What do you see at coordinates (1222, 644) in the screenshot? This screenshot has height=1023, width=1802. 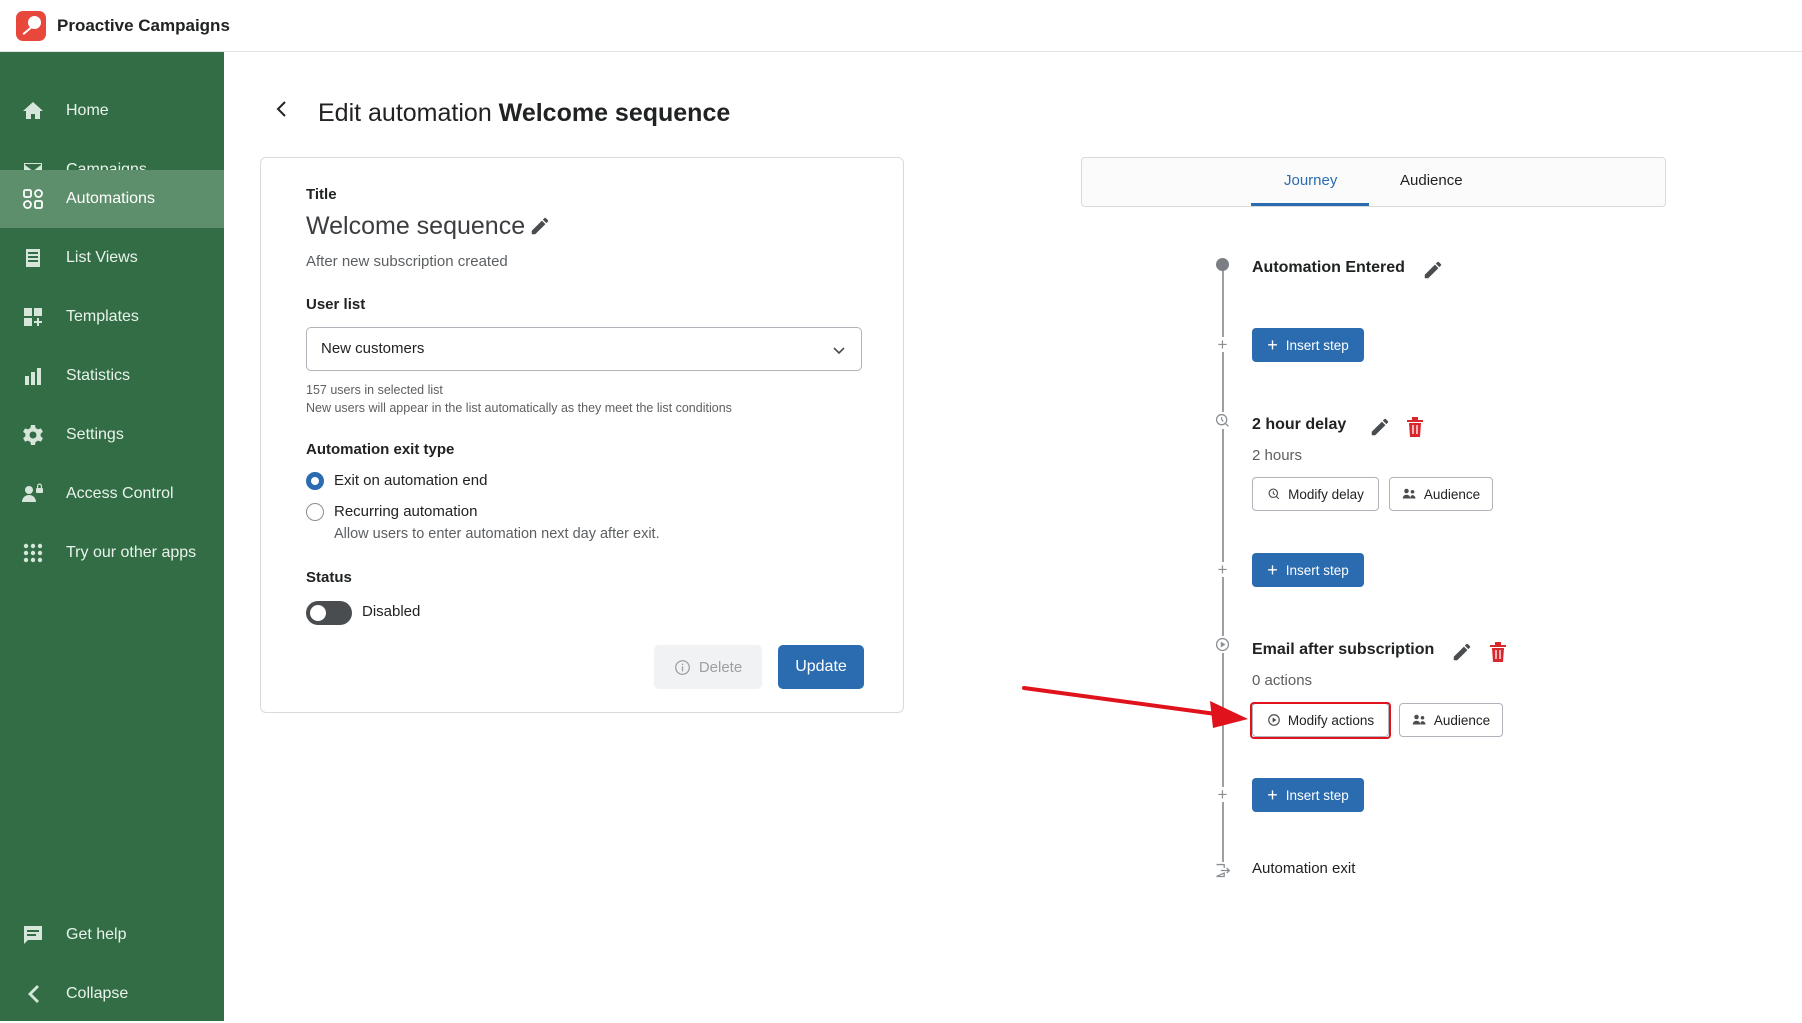 I see `email-step-icon` at bounding box center [1222, 644].